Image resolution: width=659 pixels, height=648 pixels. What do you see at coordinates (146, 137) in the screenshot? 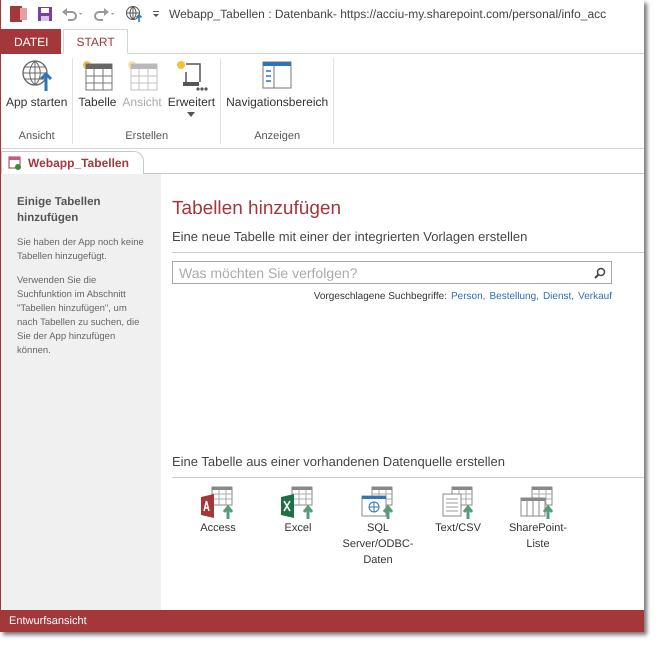
I see `group-label: Erstellen` at bounding box center [146, 137].